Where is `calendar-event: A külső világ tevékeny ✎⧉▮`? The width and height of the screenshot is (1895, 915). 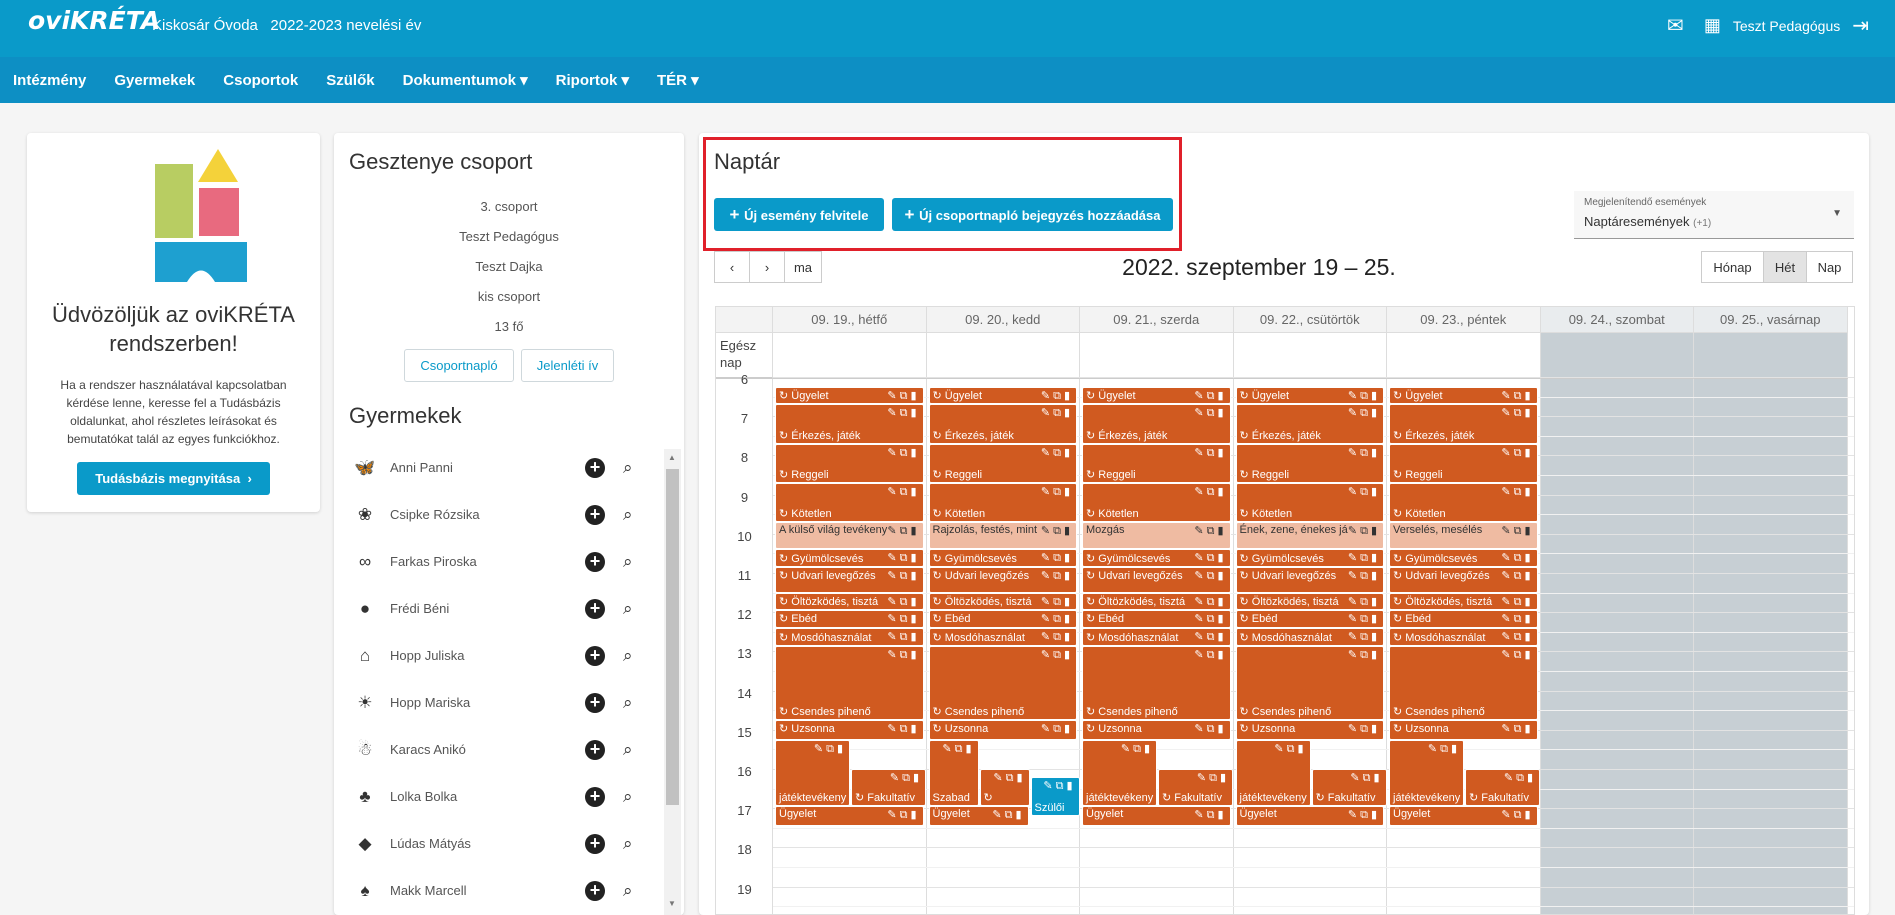
calendar-event: A külső világ tevékeny ✎⧉▮ is located at coordinates (849, 536).